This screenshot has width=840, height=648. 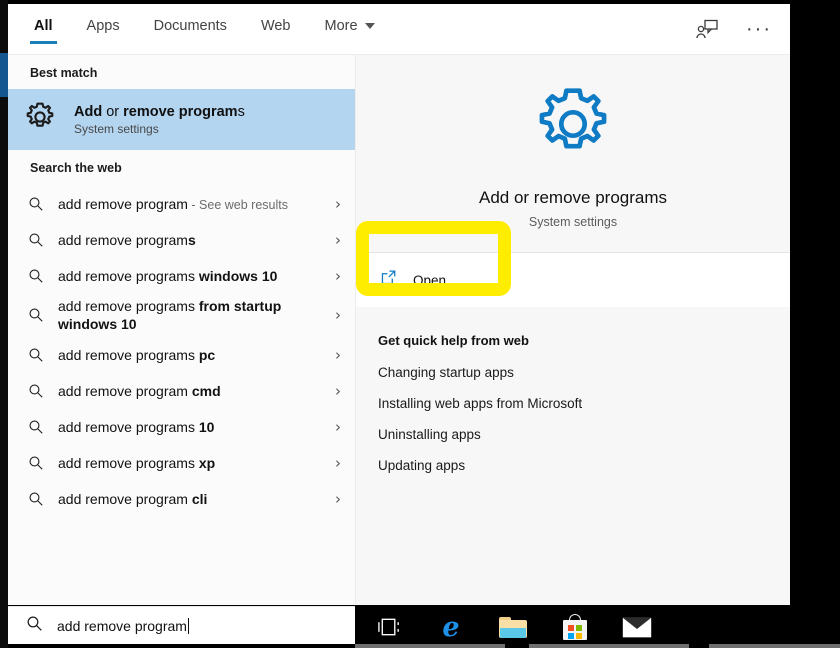 I want to click on store-bag-glyph, so click(x=575, y=627).